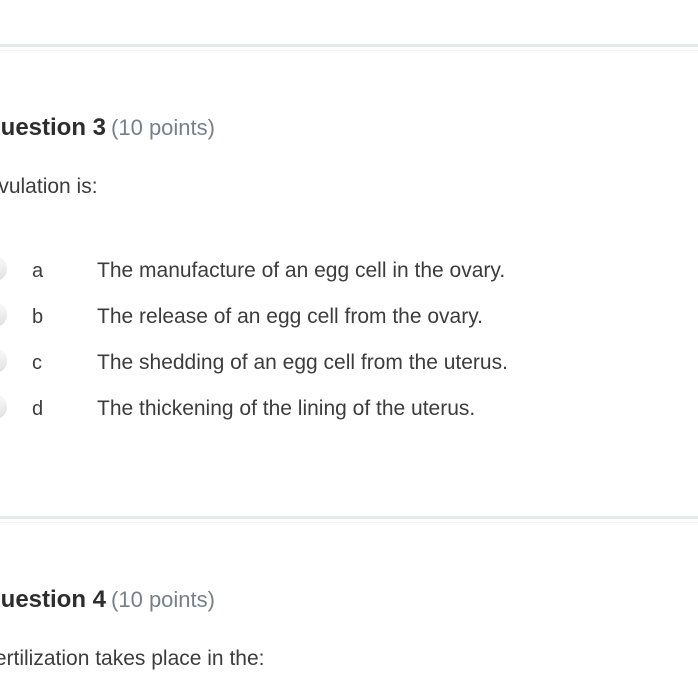 This screenshot has width=698, height=697. What do you see at coordinates (349, 517) in the screenshot?
I see `section-divider-middle` at bounding box center [349, 517].